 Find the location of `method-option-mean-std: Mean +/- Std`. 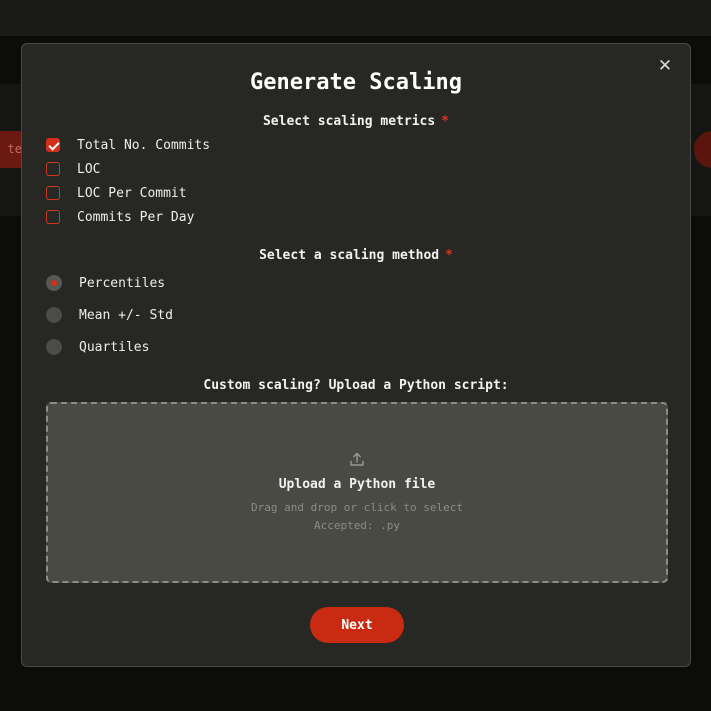

method-option-mean-std: Mean +/- Std is located at coordinates (109, 315).